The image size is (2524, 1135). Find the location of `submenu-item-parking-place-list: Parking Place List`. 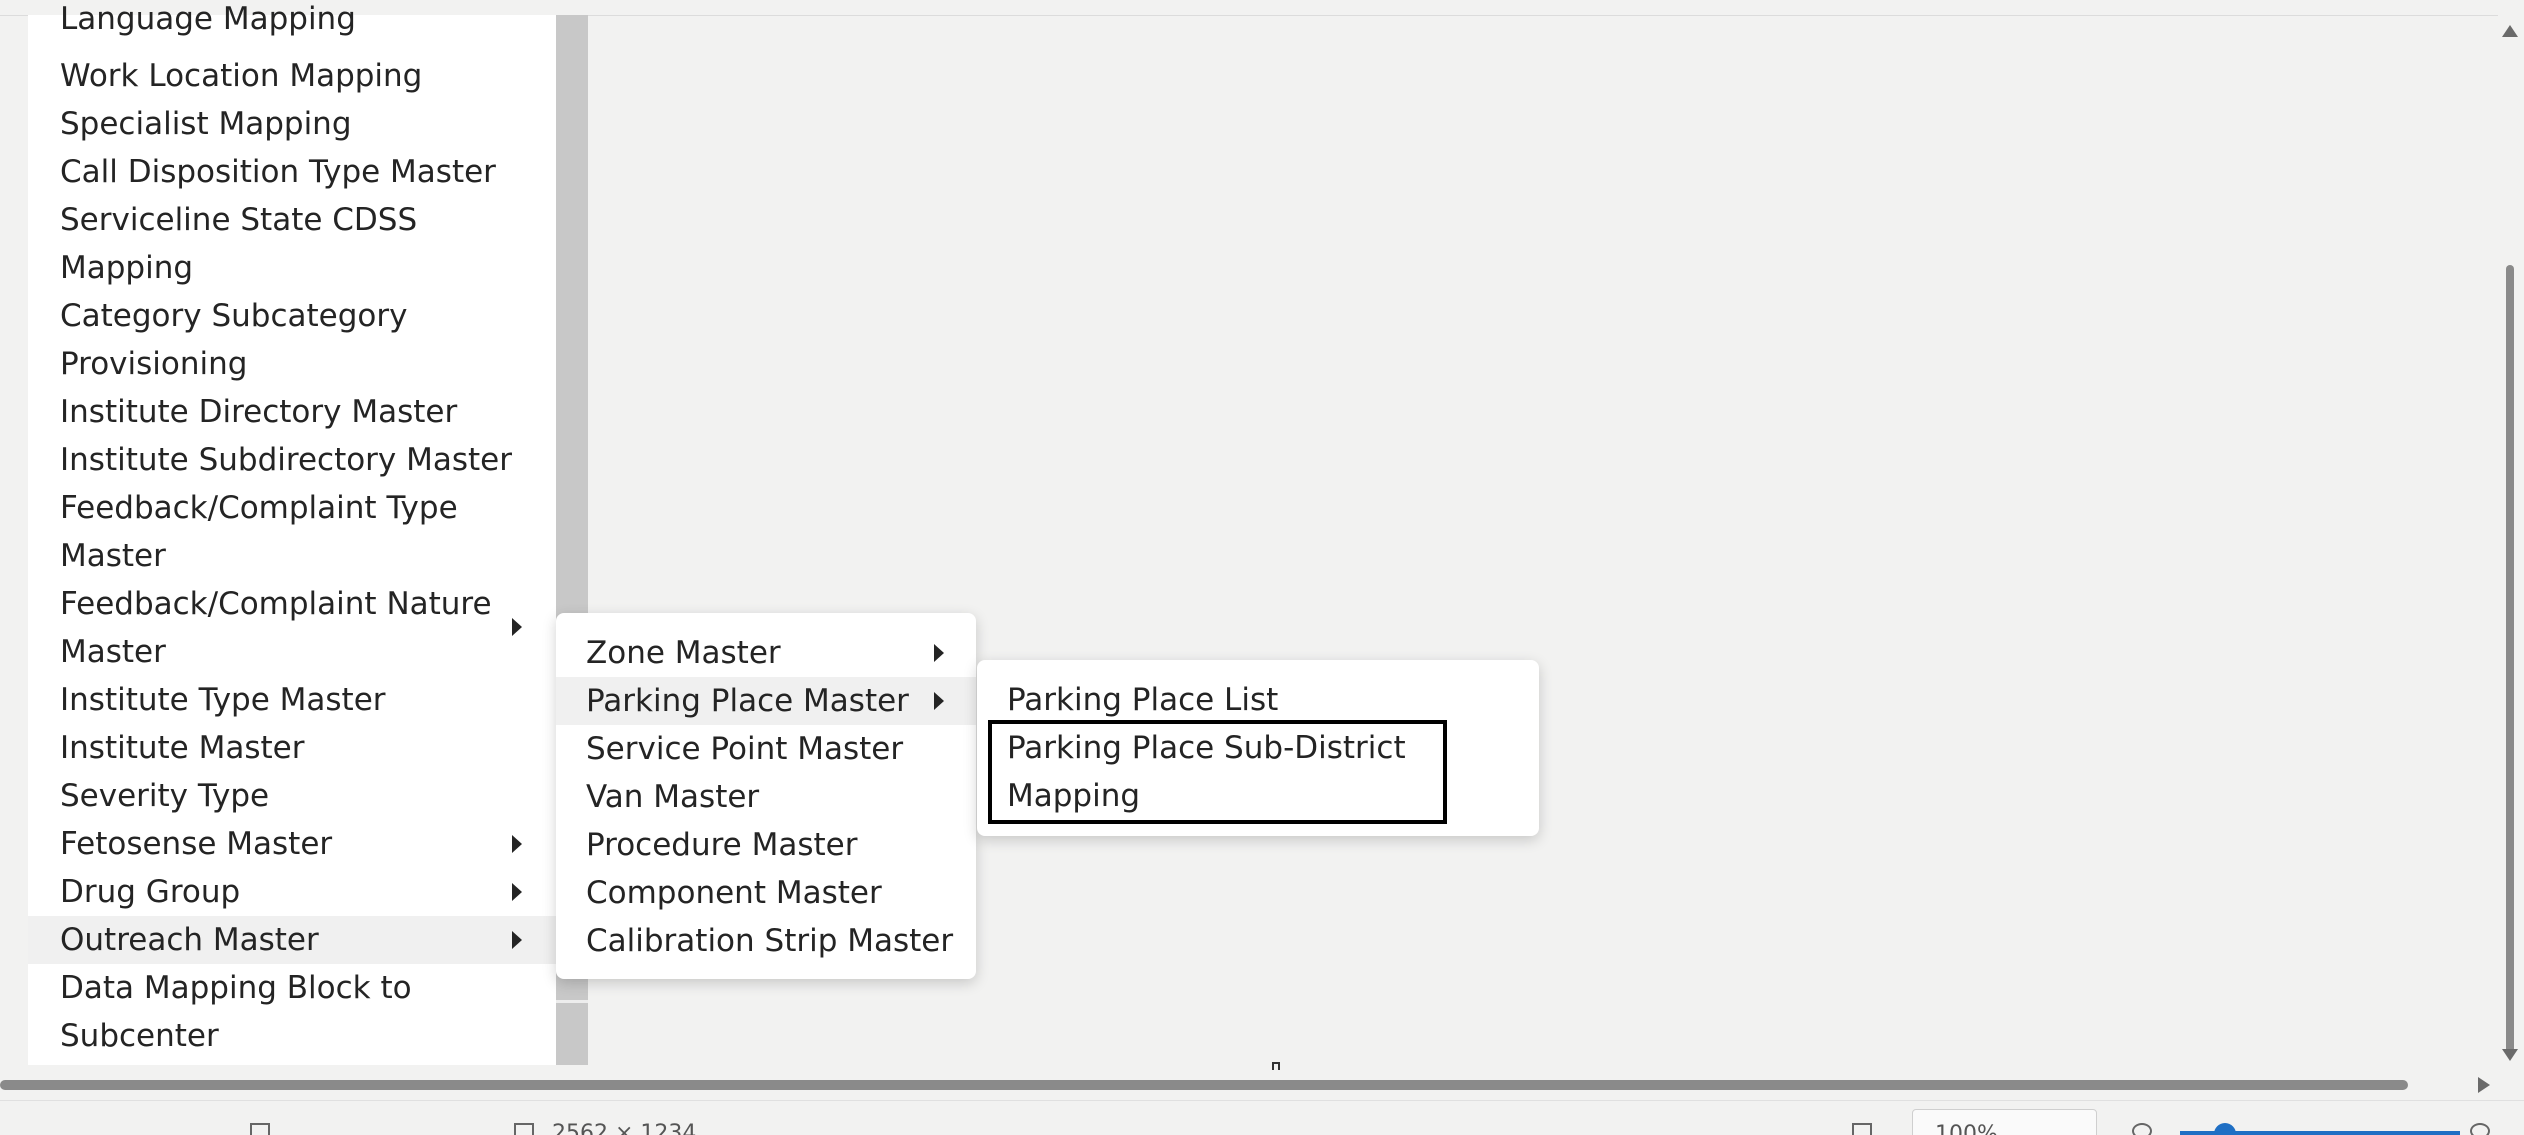

submenu-item-parking-place-list: Parking Place List is located at coordinates (1258, 700).